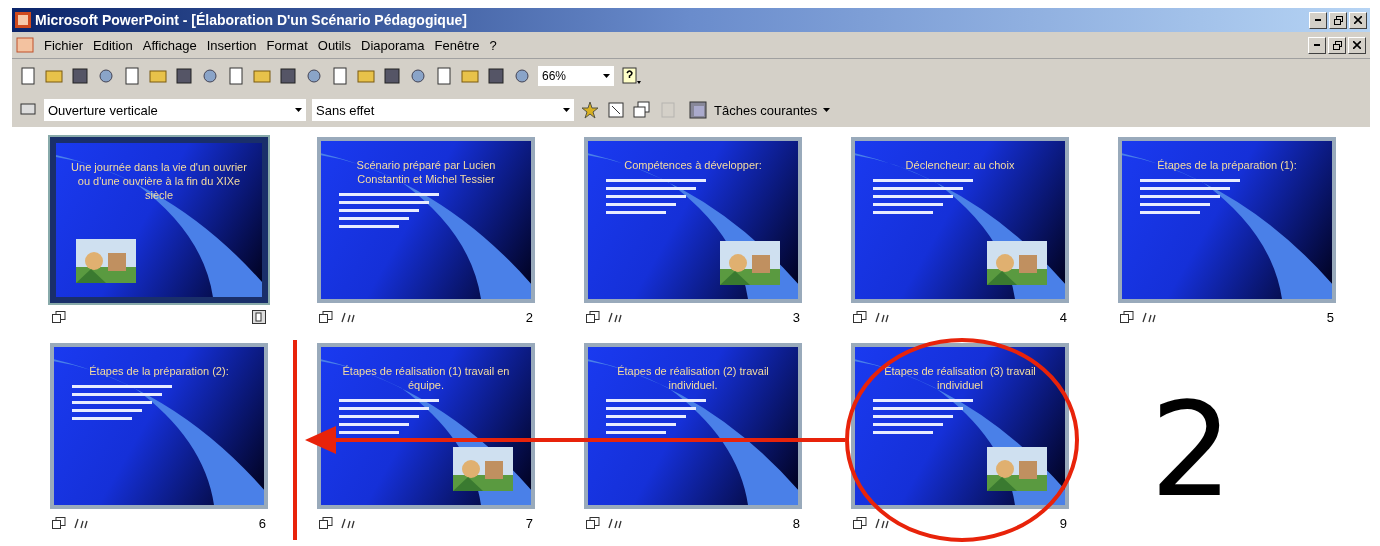 The width and height of the screenshot is (1380, 546). Describe the element at coordinates (1330, 317) in the screenshot. I see `slide-number: 5` at that location.